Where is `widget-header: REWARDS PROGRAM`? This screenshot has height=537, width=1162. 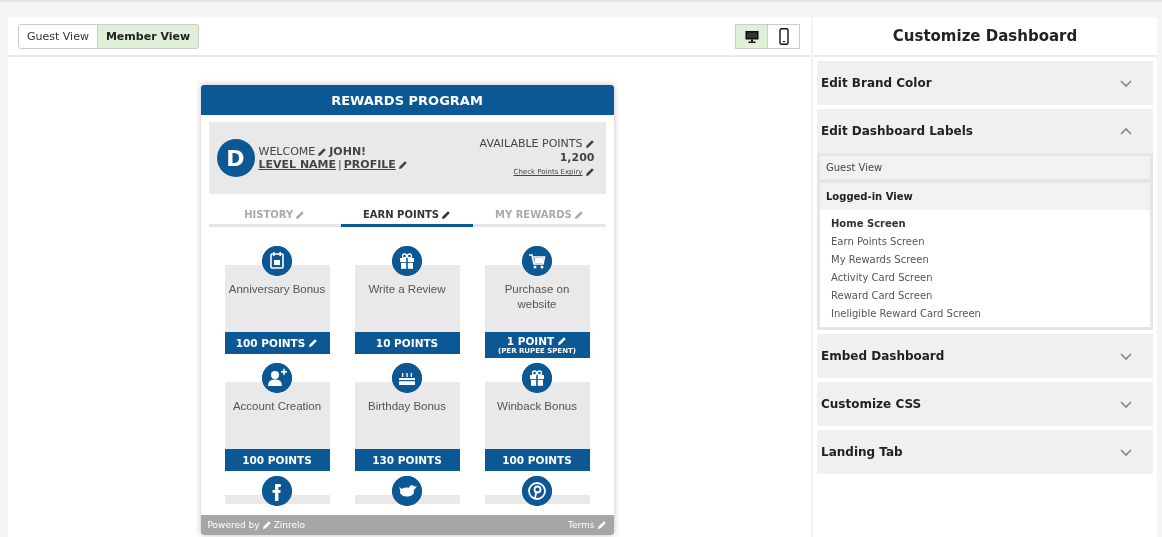 widget-header: REWARDS PROGRAM is located at coordinates (407, 100).